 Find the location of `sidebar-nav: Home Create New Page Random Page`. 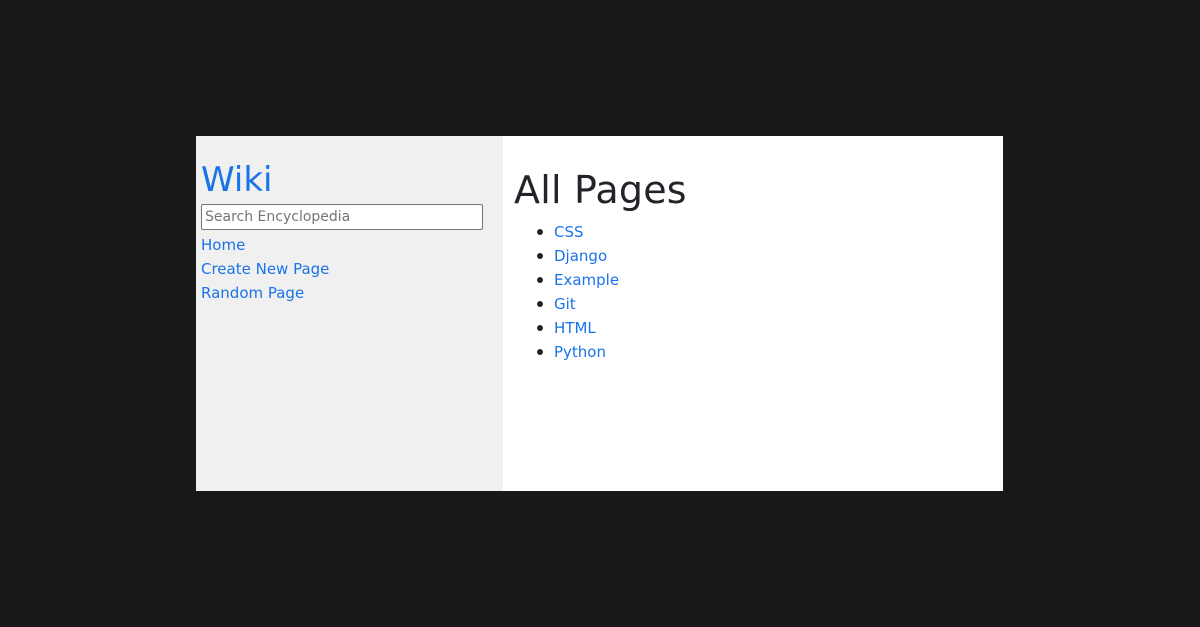

sidebar-nav: Home Create New Page Random Page is located at coordinates (352, 269).